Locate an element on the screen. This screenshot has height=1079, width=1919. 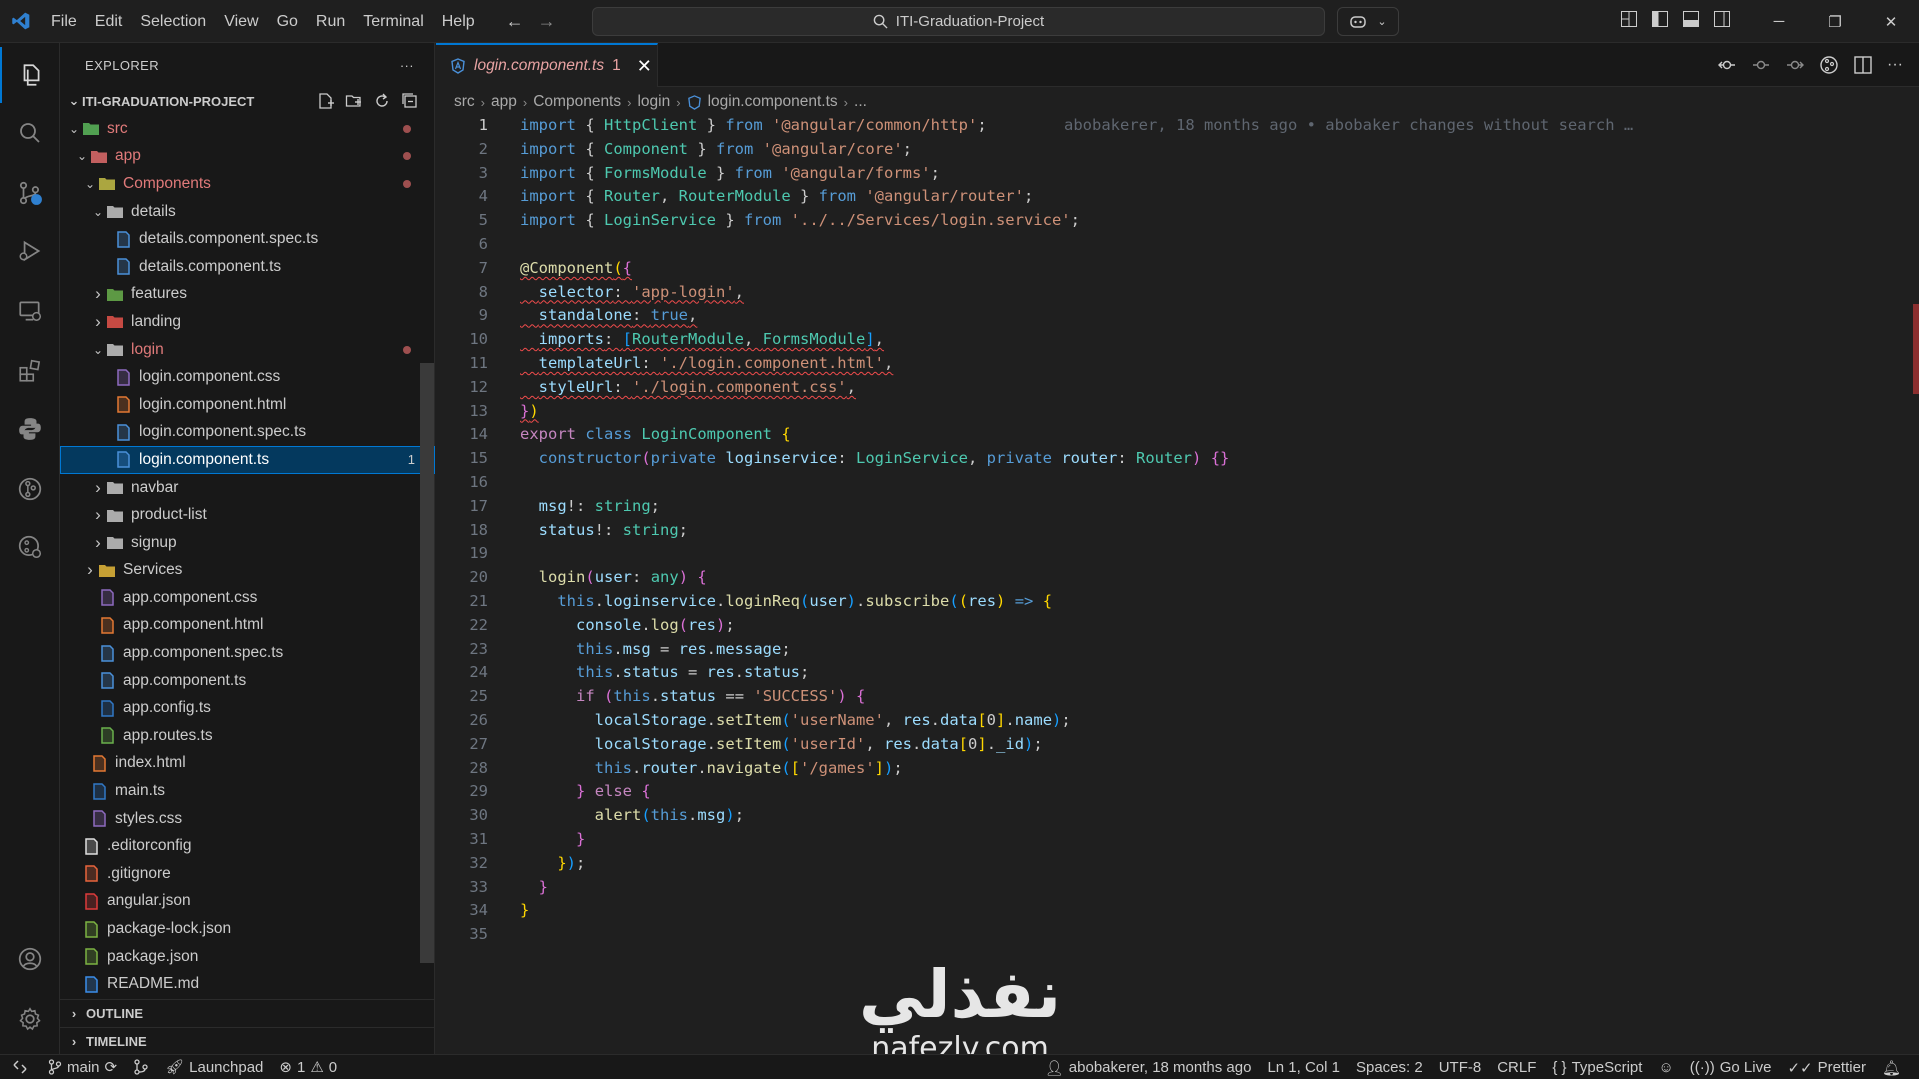
next-change-icon is located at coordinates (1795, 65).